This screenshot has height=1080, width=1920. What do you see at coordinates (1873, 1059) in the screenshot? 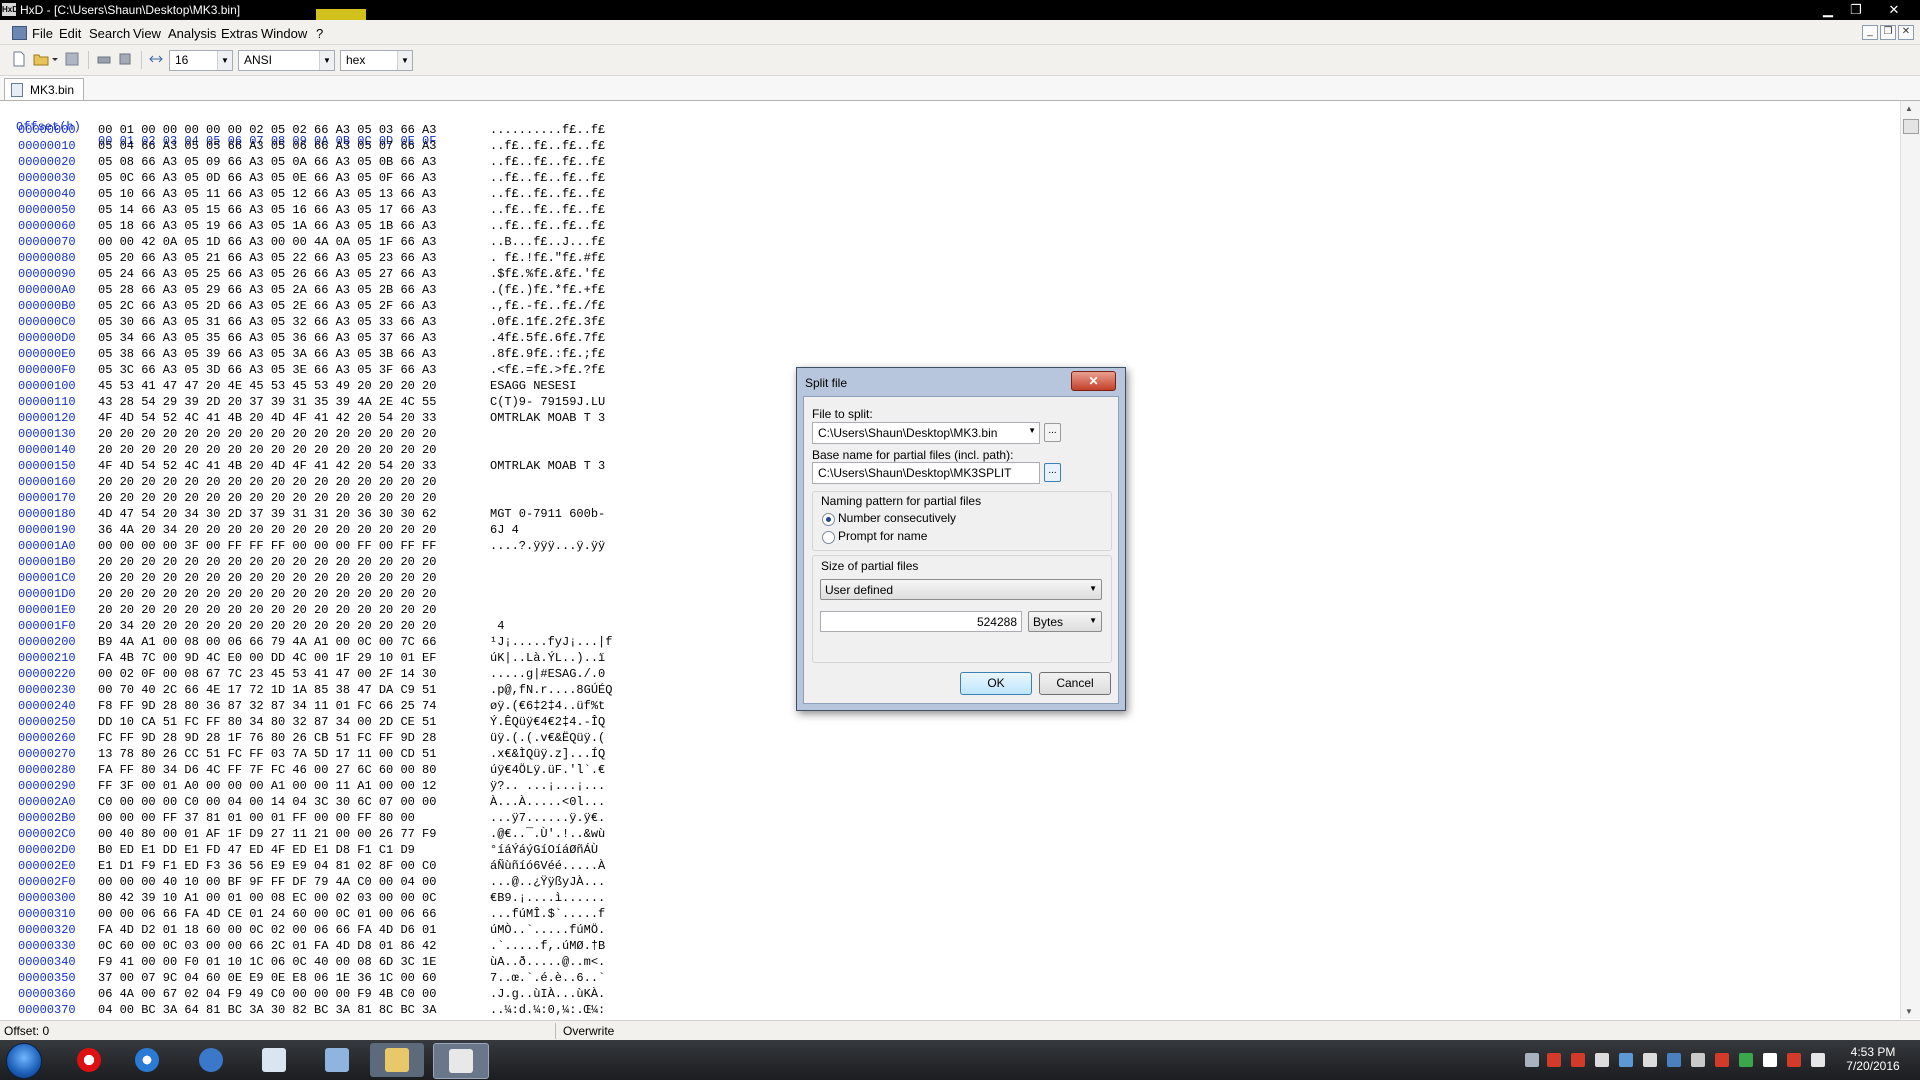
I see `taskbar-clock: 4:53 PM 7/20/2016` at bounding box center [1873, 1059].